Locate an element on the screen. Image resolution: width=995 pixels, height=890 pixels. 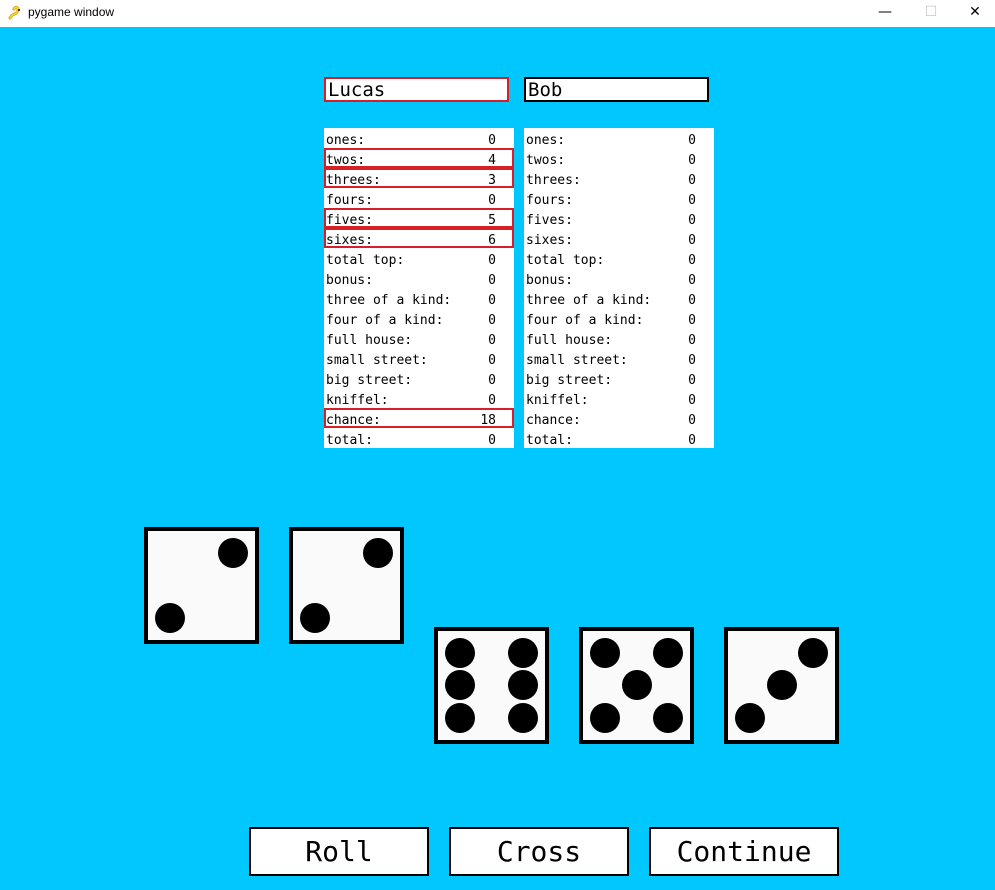
score-value: 6 is located at coordinates (492, 240).